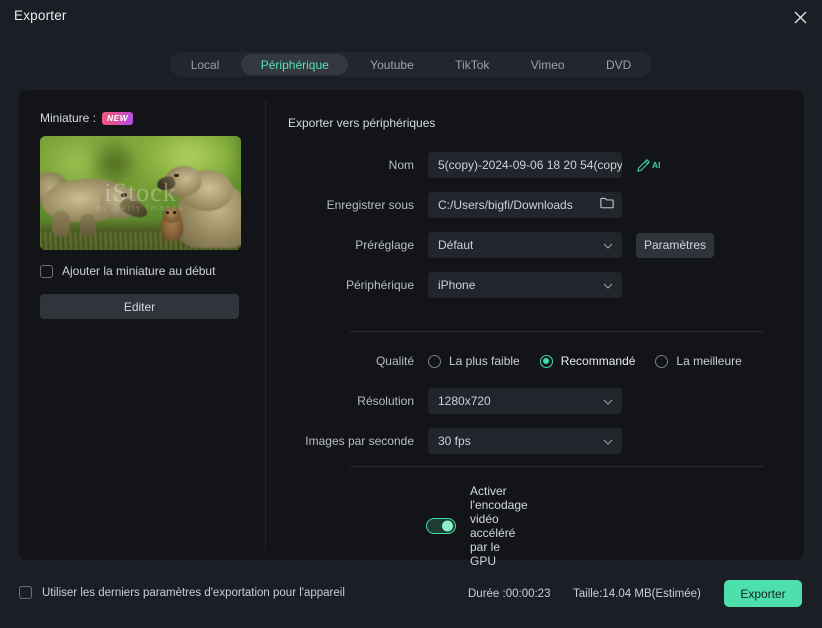  I want to click on quality-option-best-label: La meilleure, so click(709, 361).